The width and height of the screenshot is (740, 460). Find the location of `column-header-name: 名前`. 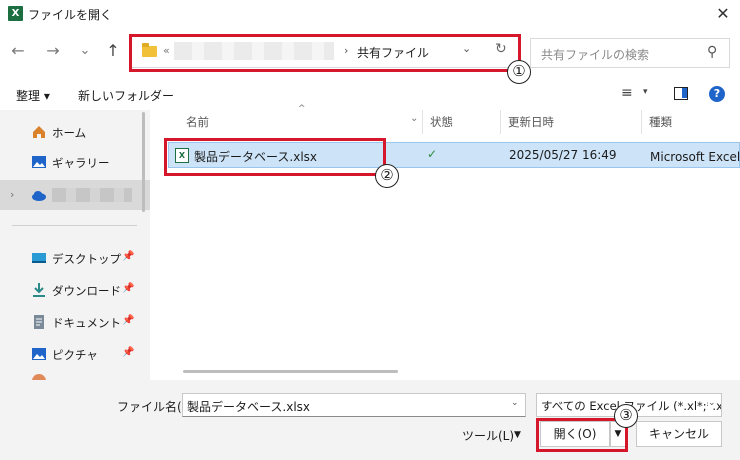

column-header-name: 名前 is located at coordinates (197, 122).